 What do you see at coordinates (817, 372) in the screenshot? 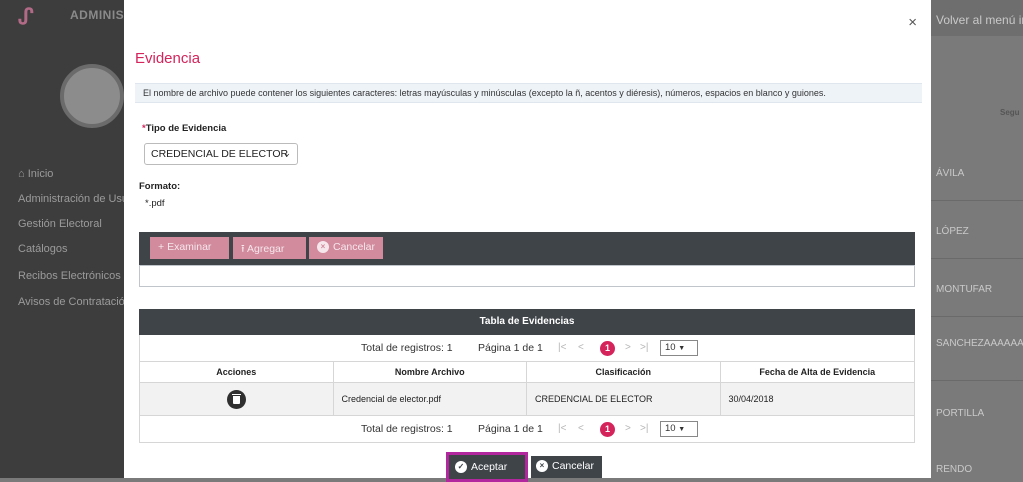
I see `column-header: Fecha de Alta de Evidencia` at bounding box center [817, 372].